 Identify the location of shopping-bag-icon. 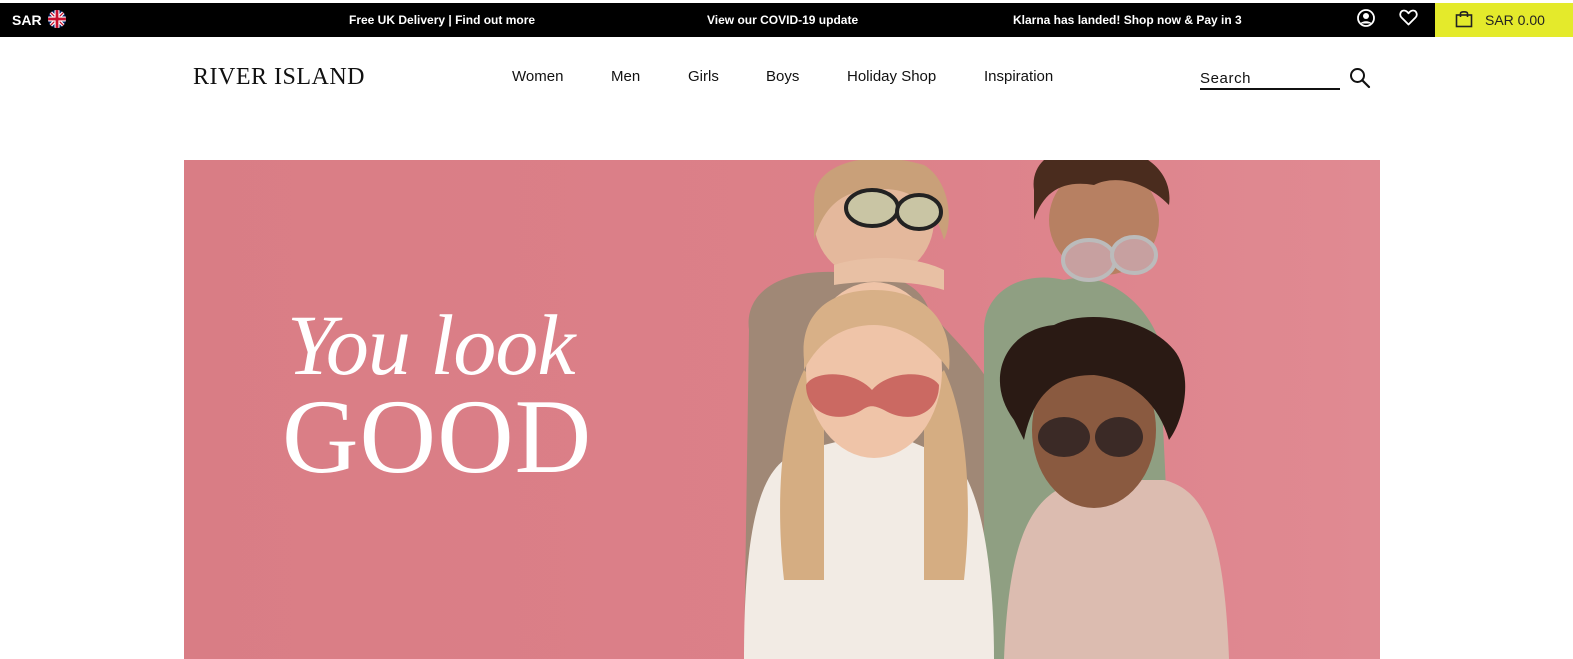
(1464, 20).